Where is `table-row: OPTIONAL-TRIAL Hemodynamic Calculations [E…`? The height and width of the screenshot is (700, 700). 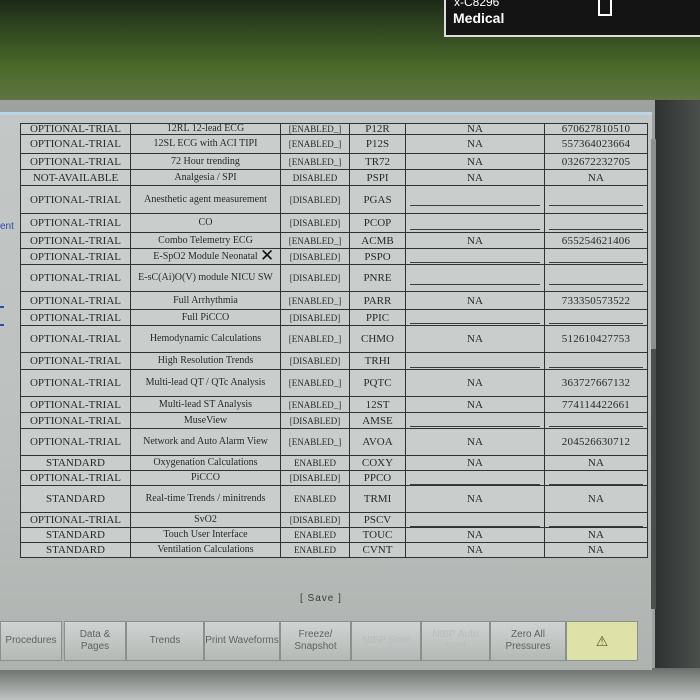
table-row: OPTIONAL-TRIAL Hemodynamic Calculations [E… is located at coordinates (334, 339).